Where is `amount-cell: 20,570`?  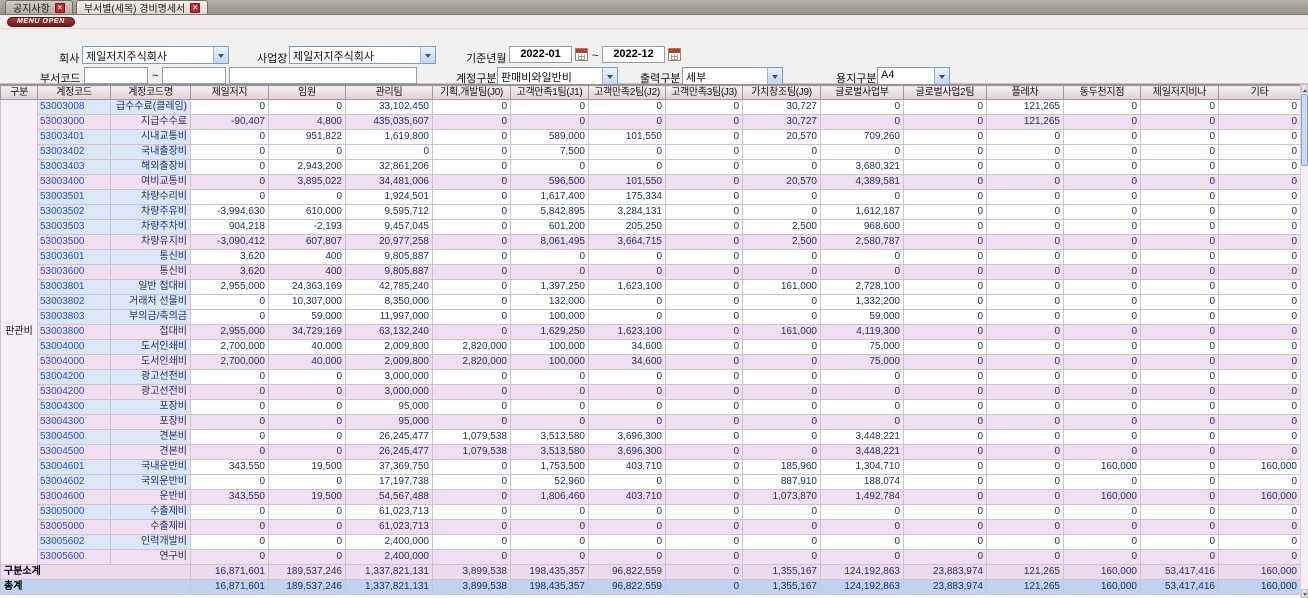
amount-cell: 20,570 is located at coordinates (781, 137).